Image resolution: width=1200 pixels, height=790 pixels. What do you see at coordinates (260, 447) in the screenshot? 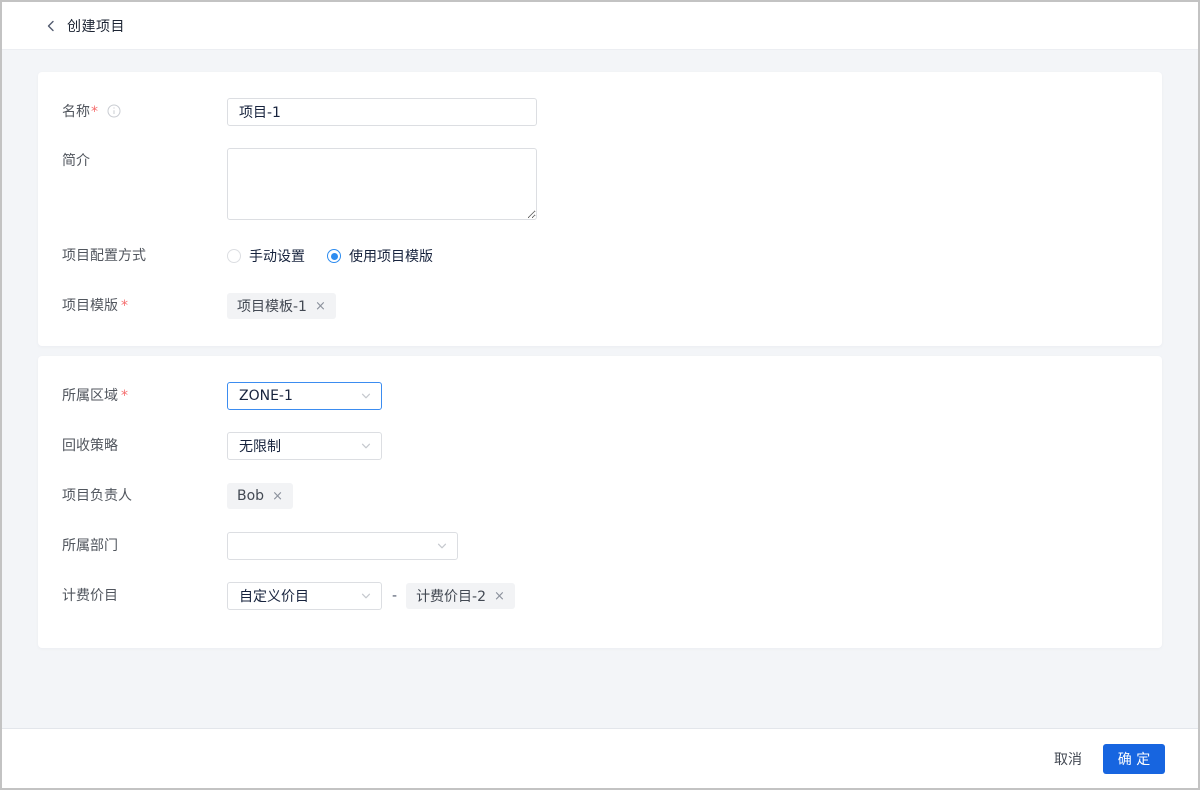
I see `recycle-policy-select-value: 无限制` at bounding box center [260, 447].